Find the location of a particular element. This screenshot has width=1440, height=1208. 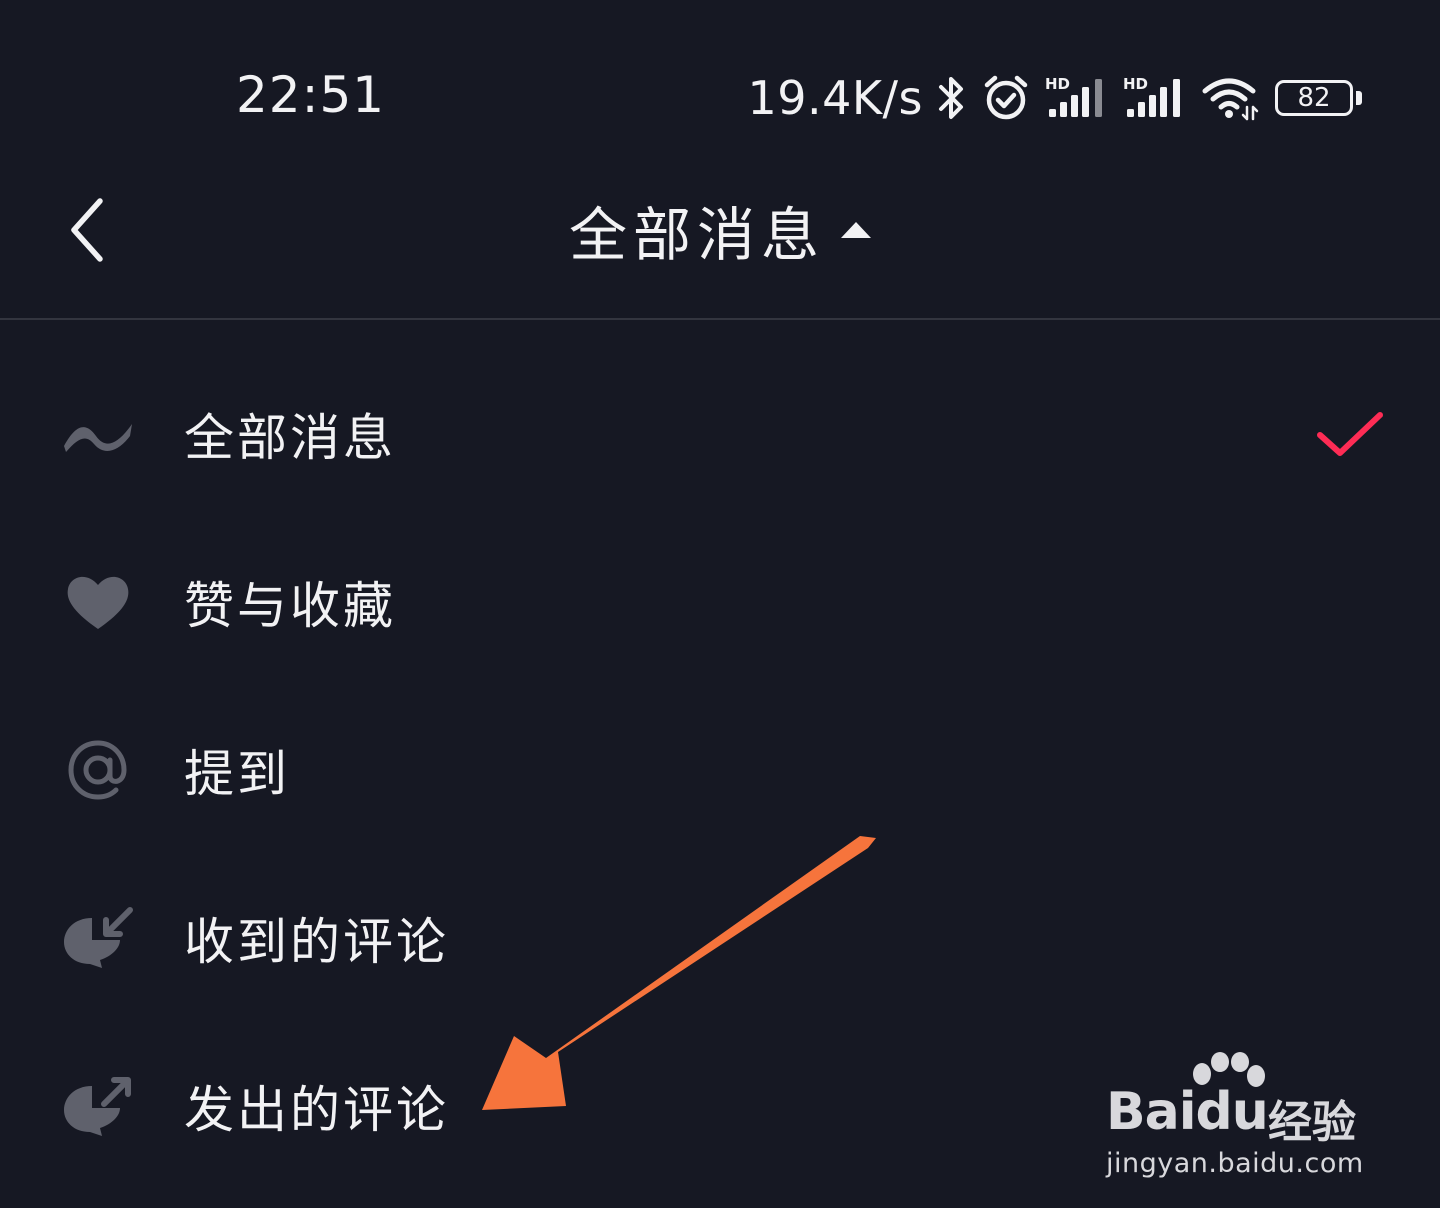

wifi-icon is located at coordinates (1231, 98).